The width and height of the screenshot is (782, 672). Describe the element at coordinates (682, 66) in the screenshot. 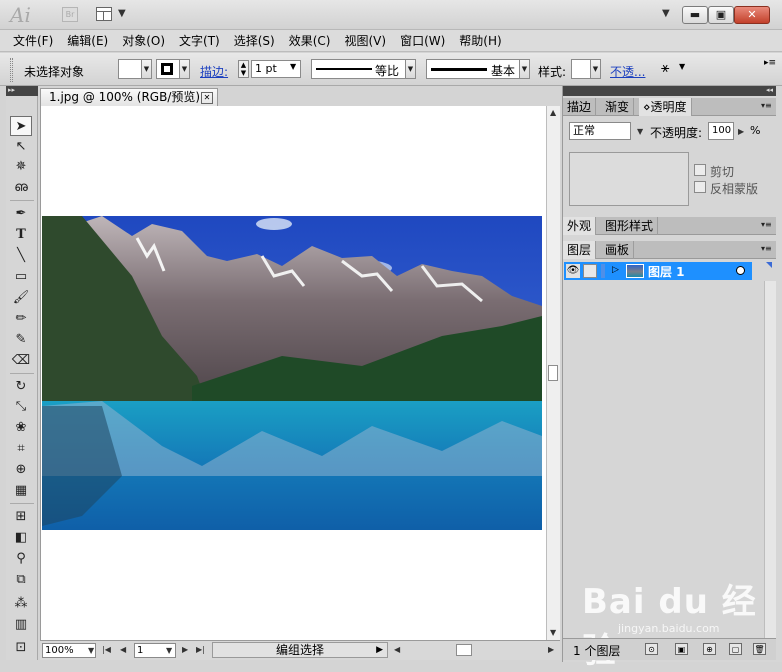

I see `isolate-dropdown-icon: ▼` at that location.